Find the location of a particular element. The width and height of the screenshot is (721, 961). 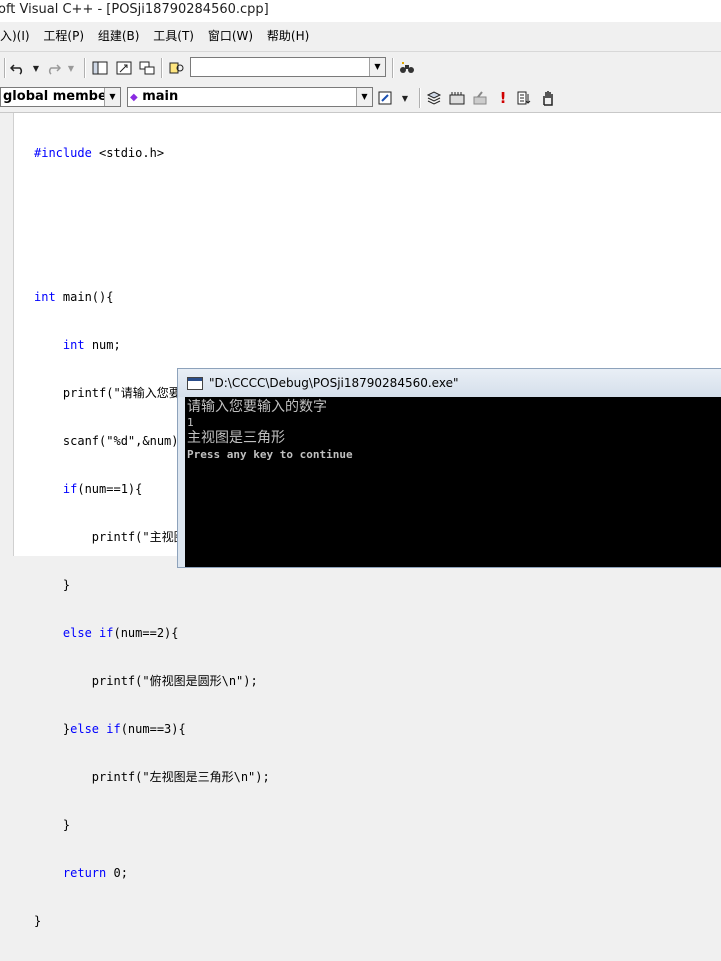

menu-help: 帮助(H) is located at coordinates (288, 36).